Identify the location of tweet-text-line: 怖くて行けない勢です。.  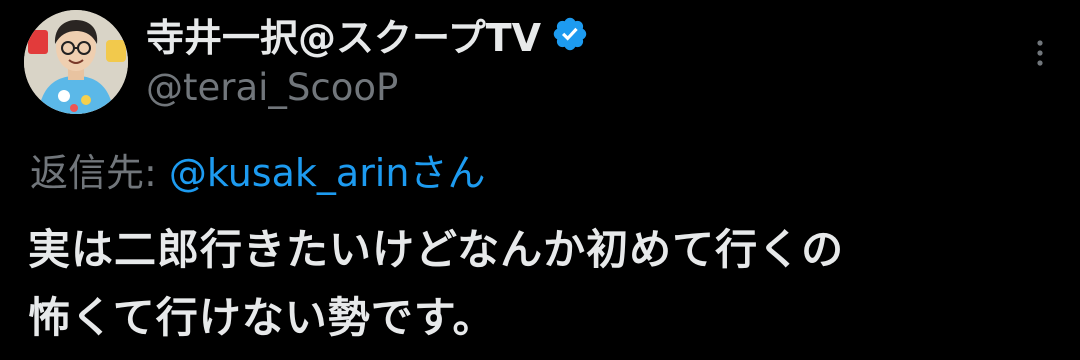
(262, 317).